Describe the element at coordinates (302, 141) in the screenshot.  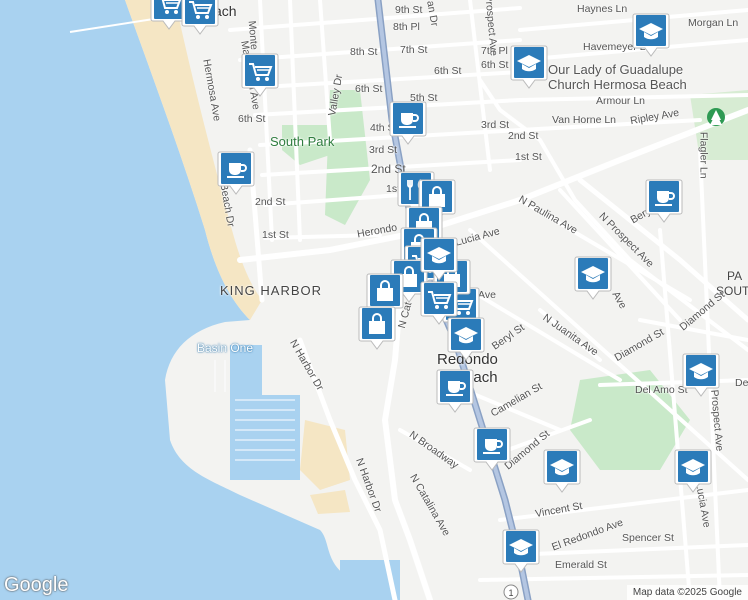
I see `south-park-label: South Park` at that location.